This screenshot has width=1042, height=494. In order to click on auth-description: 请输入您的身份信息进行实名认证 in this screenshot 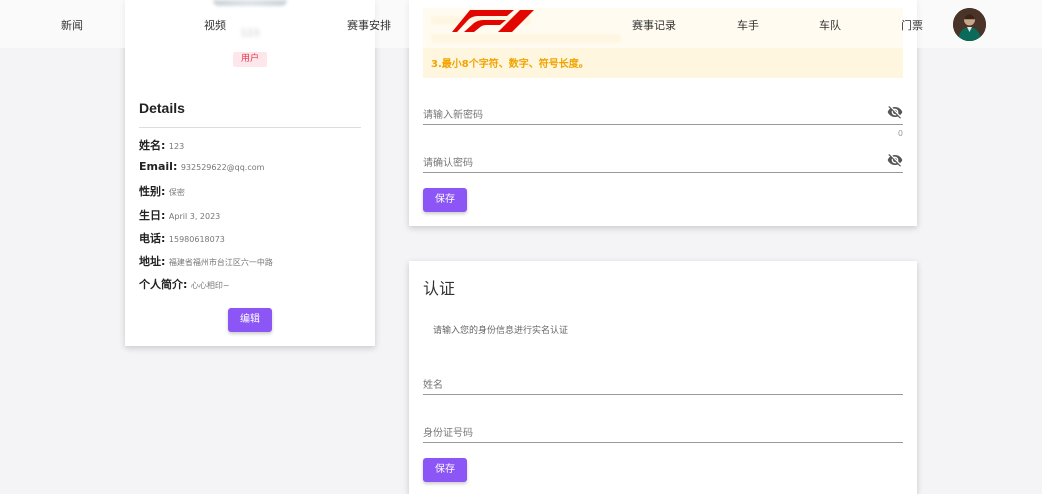, I will do `click(501, 331)`.